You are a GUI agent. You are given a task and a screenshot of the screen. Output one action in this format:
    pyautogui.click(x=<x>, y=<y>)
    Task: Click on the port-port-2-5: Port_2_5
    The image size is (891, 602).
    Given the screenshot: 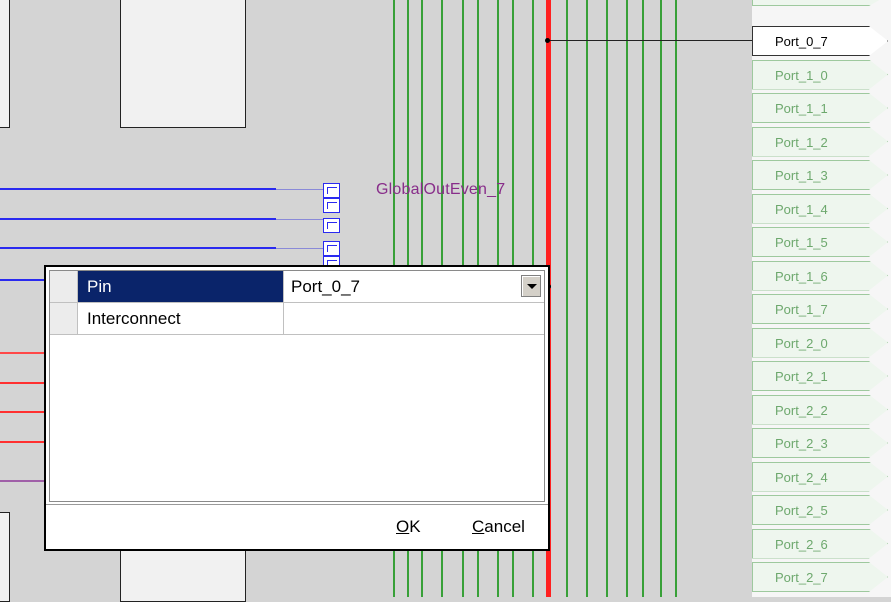 What is the action you would take?
    pyautogui.click(x=820, y=510)
    